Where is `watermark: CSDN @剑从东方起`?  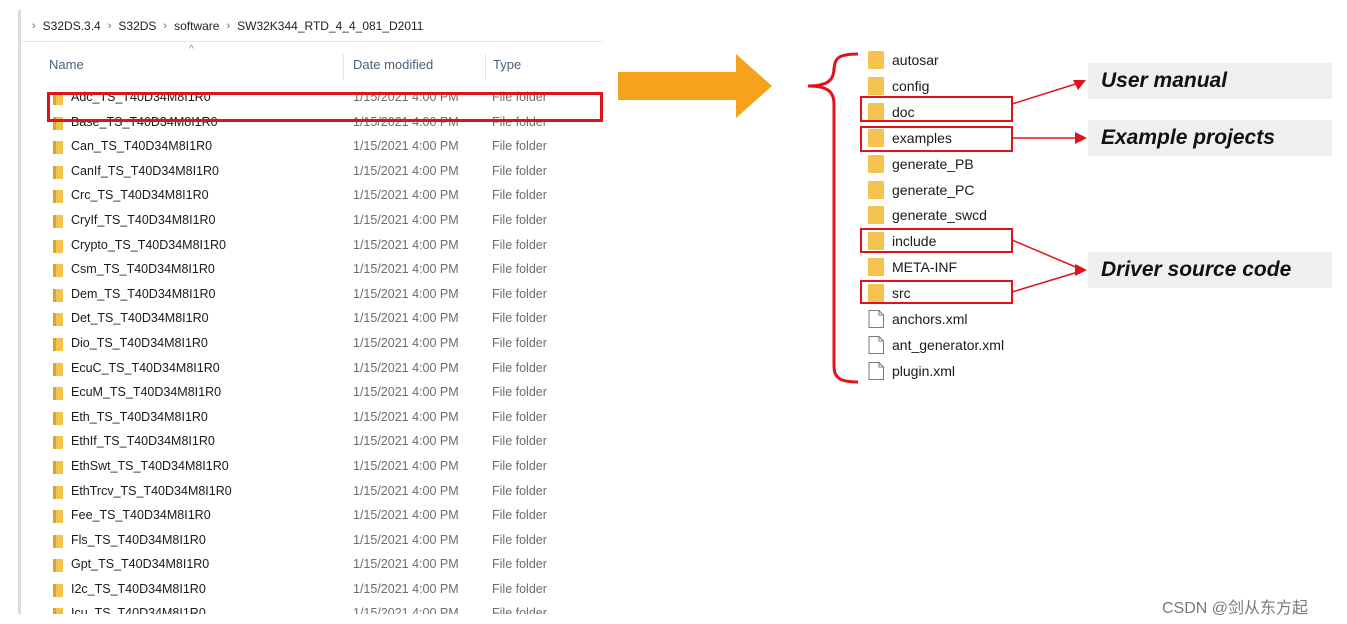 watermark: CSDN @剑从东方起 is located at coordinates (1235, 608).